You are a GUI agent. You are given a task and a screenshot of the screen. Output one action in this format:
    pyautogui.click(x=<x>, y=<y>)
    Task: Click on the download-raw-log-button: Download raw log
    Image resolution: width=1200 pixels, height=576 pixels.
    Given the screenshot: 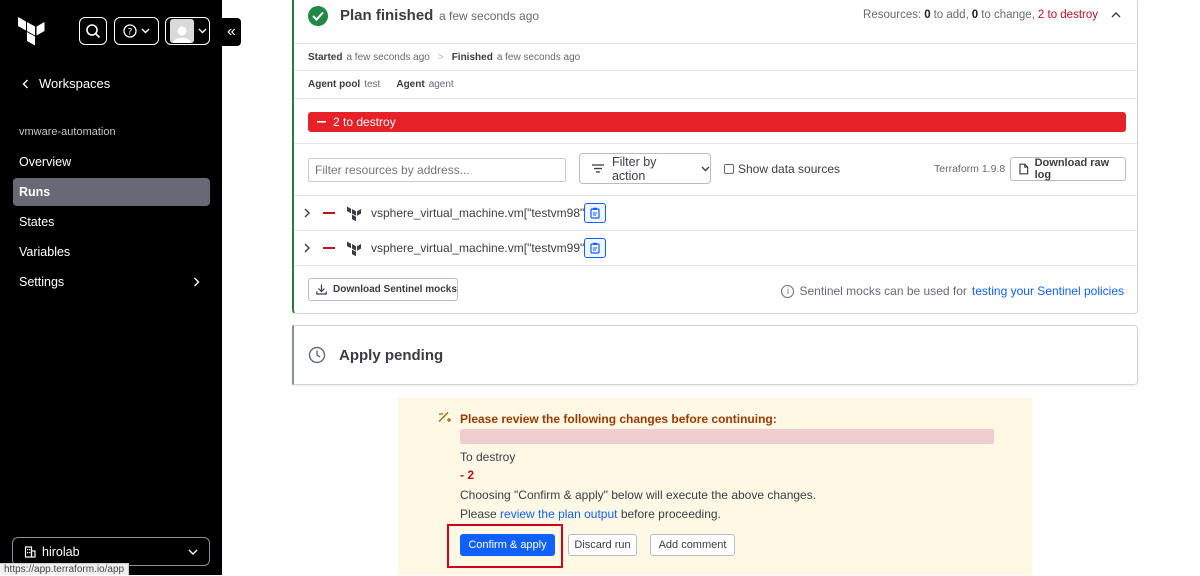 What is the action you would take?
    pyautogui.click(x=1068, y=169)
    